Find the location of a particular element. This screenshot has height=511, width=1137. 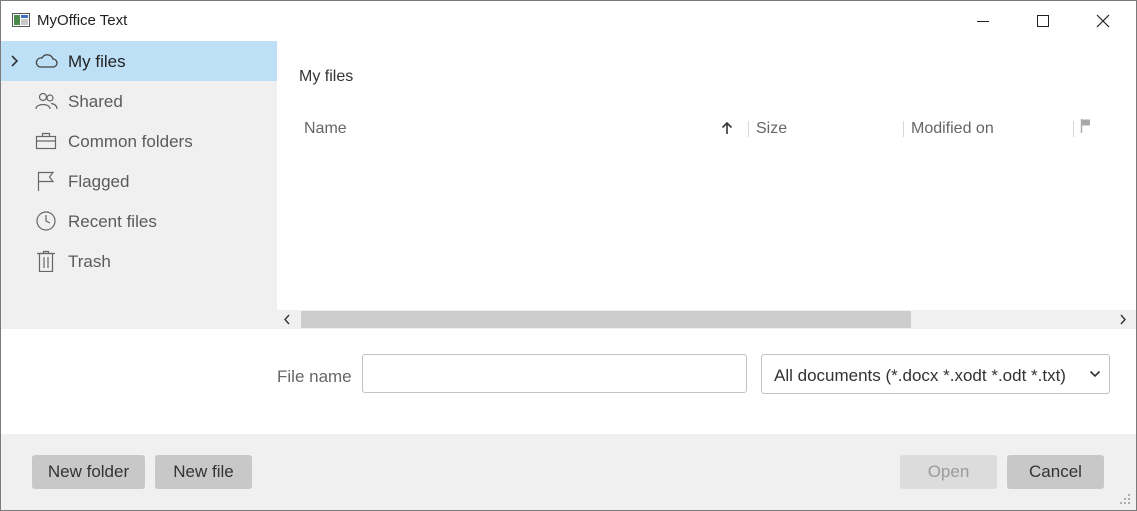

dialog-footer: New folder New file Open Cancel is located at coordinates (568, 472).